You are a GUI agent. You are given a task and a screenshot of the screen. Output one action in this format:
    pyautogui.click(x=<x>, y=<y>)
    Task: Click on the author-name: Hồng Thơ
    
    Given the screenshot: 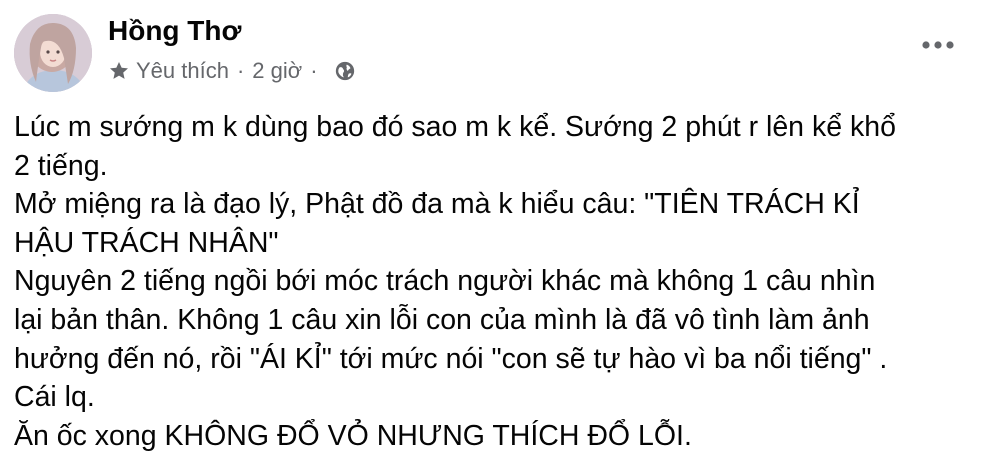 What is the action you would take?
    pyautogui.click(x=174, y=31)
    